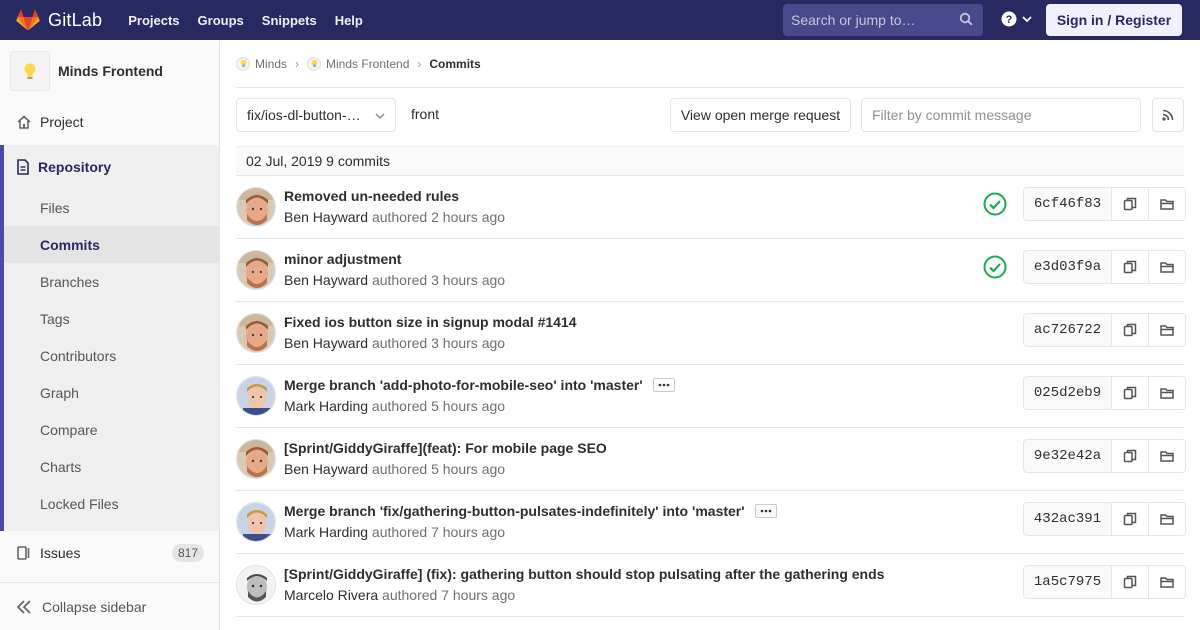  I want to click on commit-sha: 9e32e42a, so click(1067, 456).